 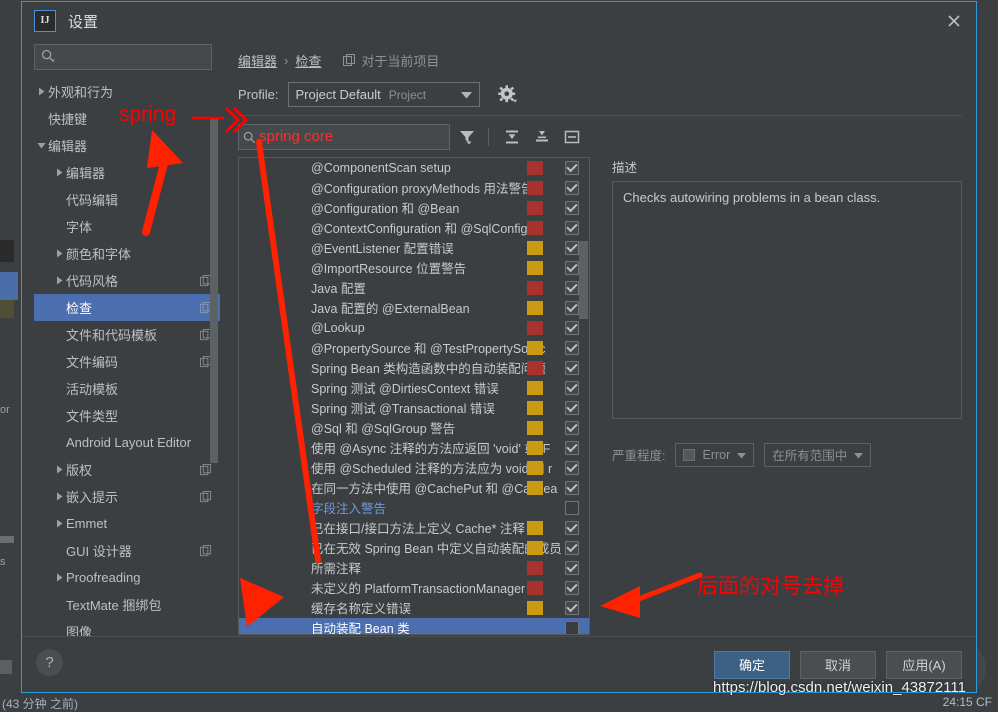 I want to click on profile-select: Project Default Project, so click(x=384, y=95).